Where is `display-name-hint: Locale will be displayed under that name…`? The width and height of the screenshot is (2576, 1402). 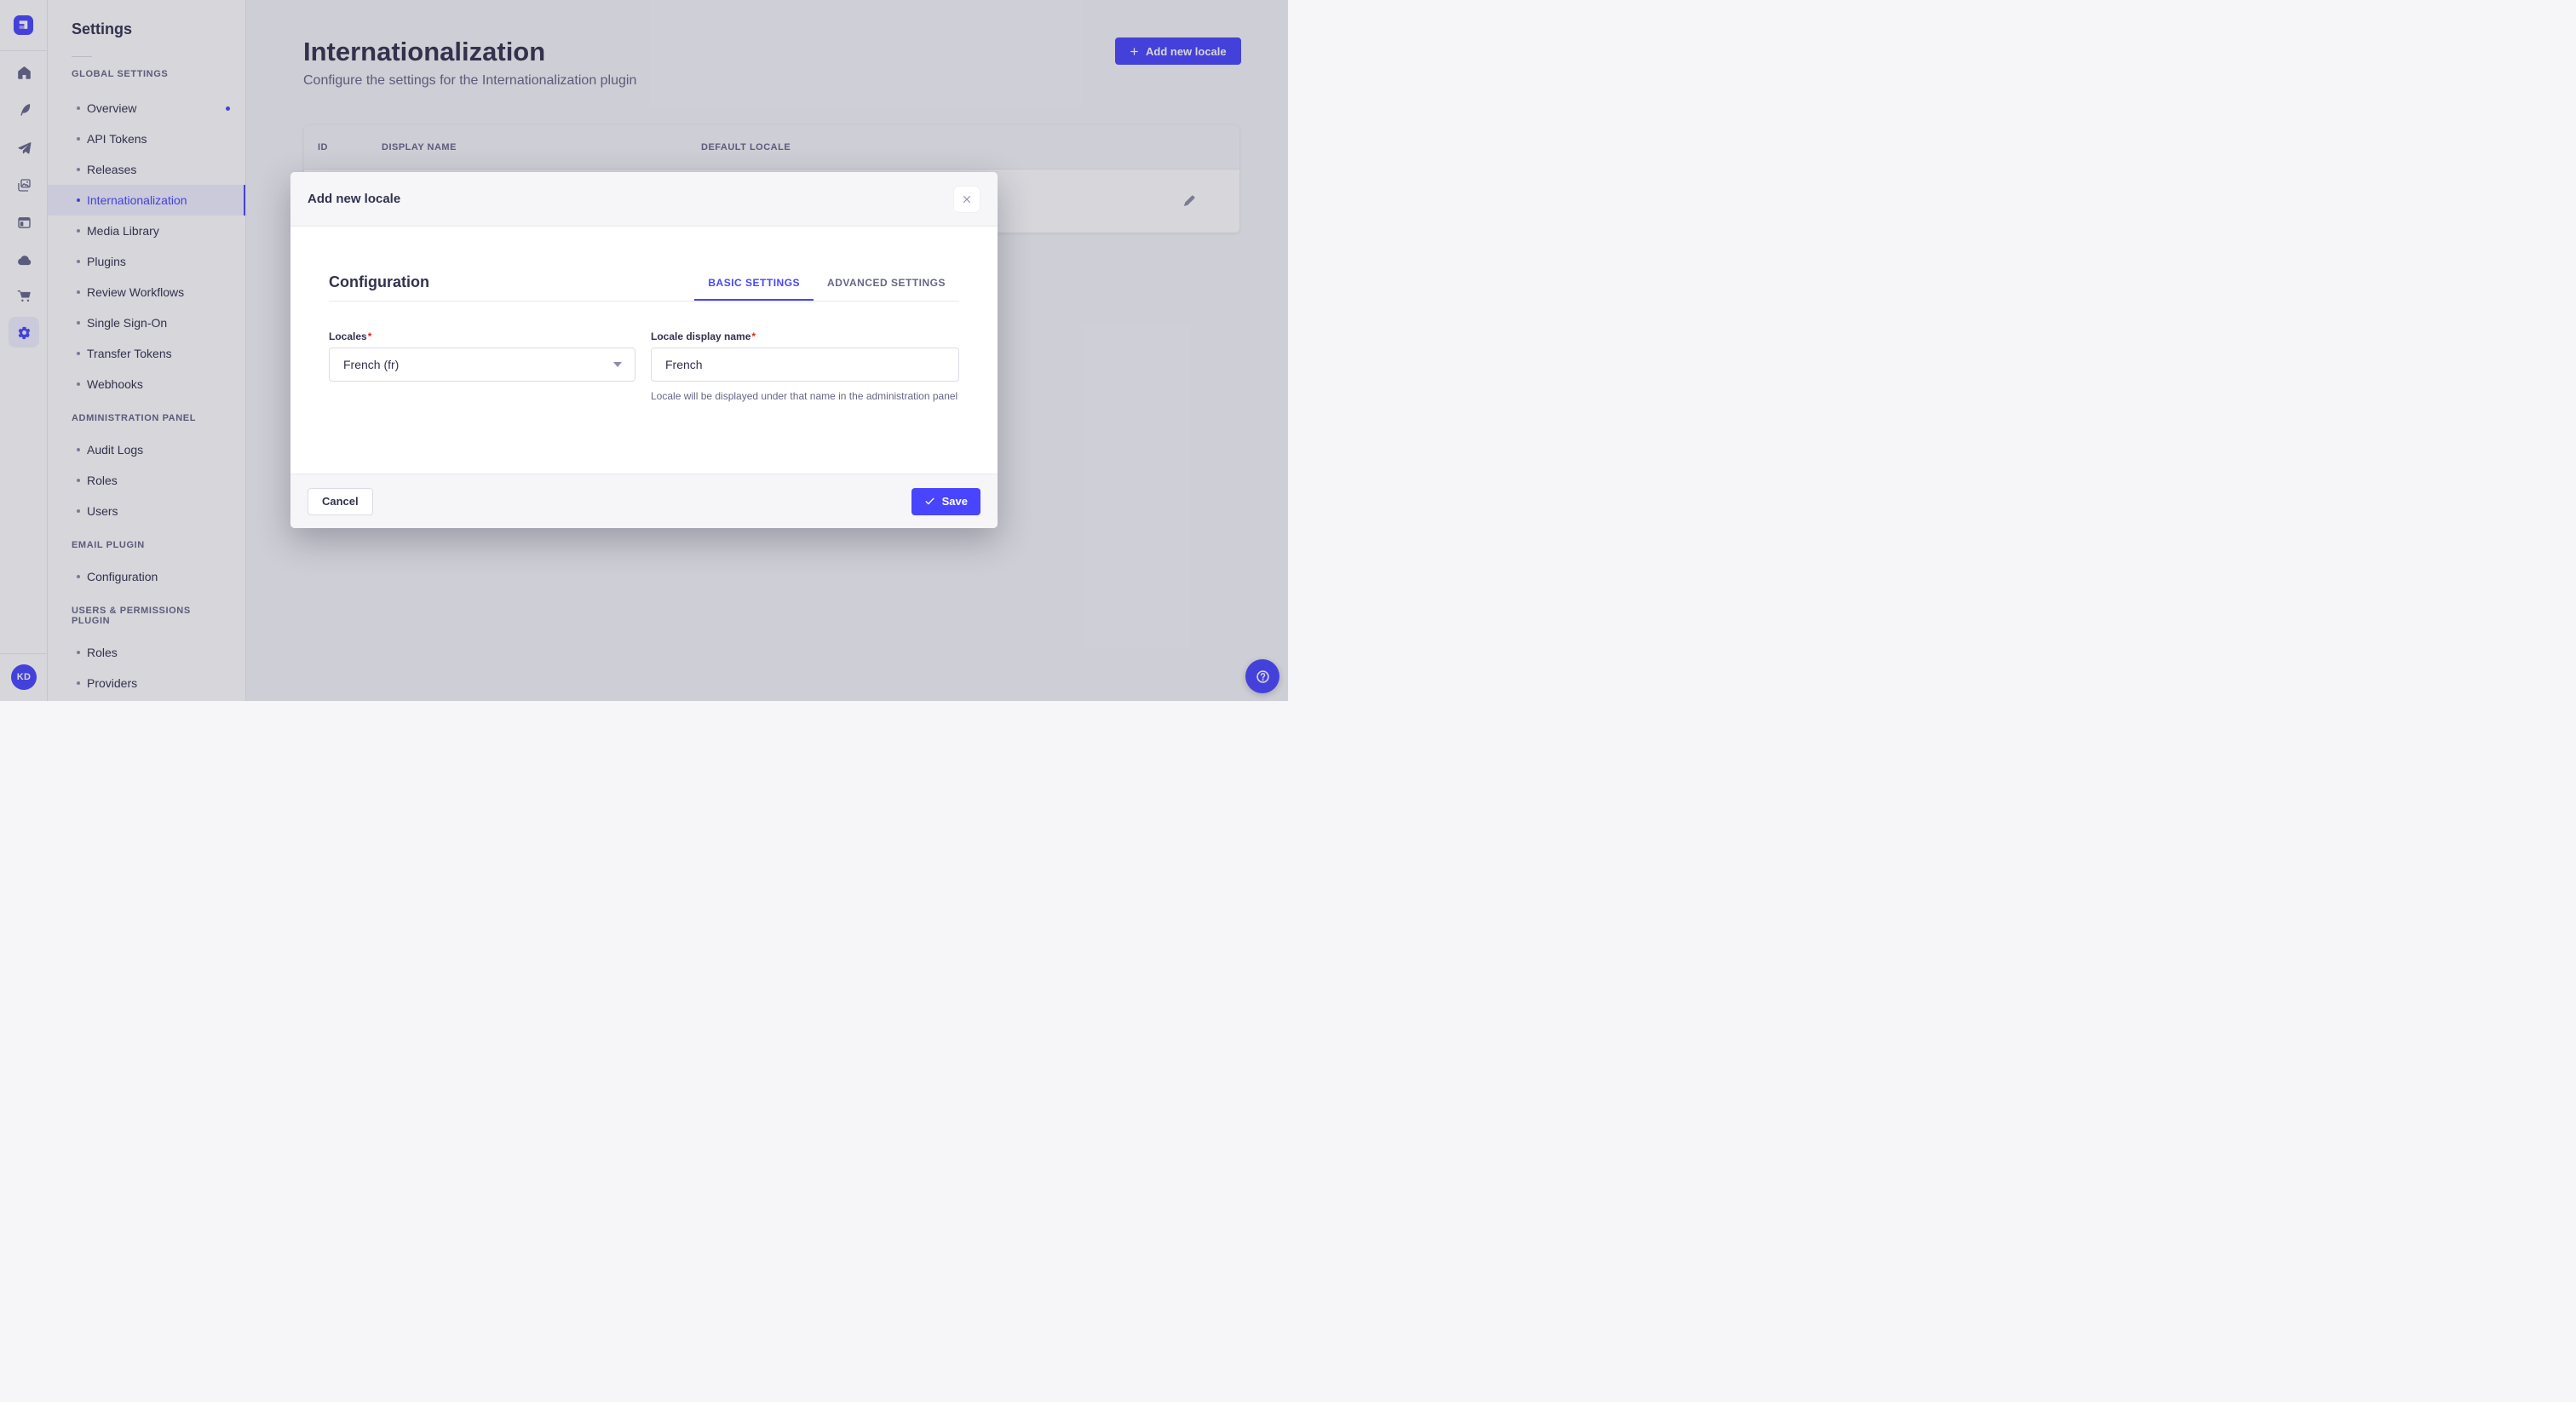 display-name-hint: Locale will be displayed under that name… is located at coordinates (805, 396).